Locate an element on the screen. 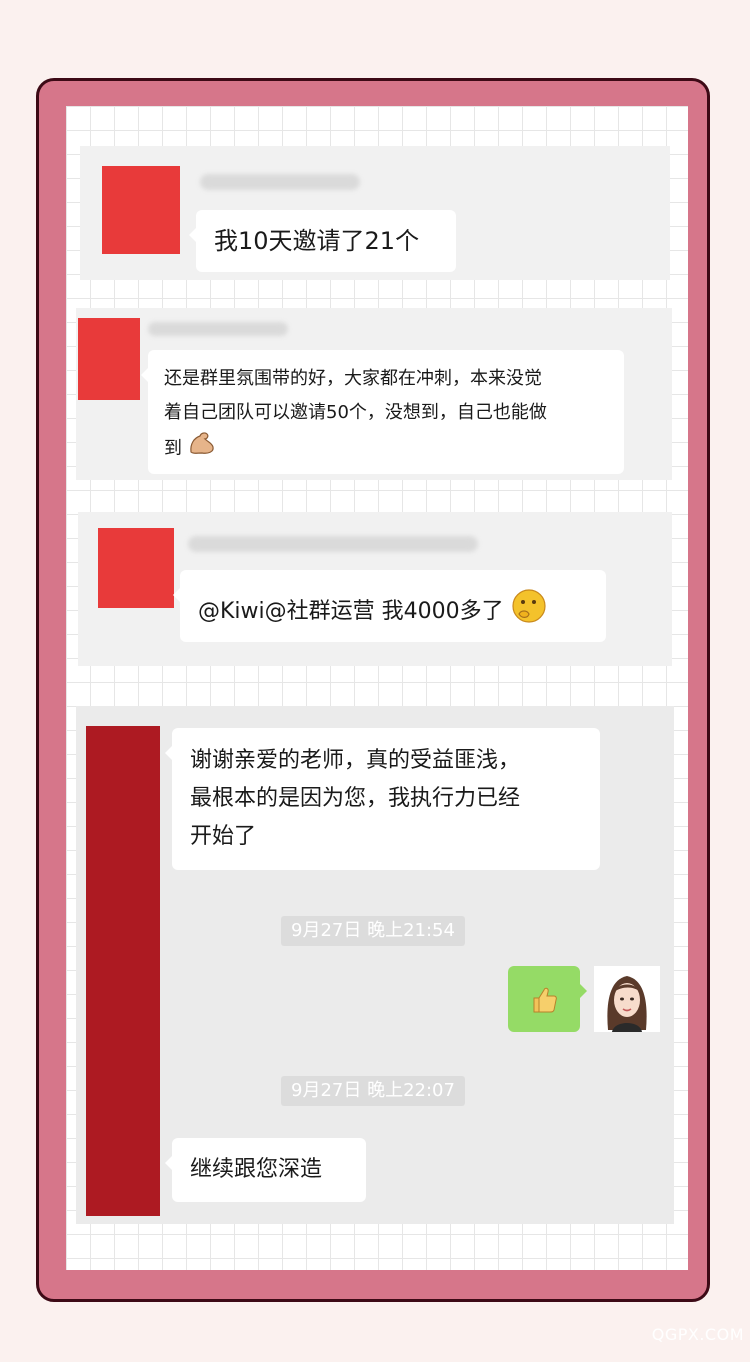 The height and width of the screenshot is (1362, 750). message-bubble: 我10天邀请了21个 is located at coordinates (322, 241).